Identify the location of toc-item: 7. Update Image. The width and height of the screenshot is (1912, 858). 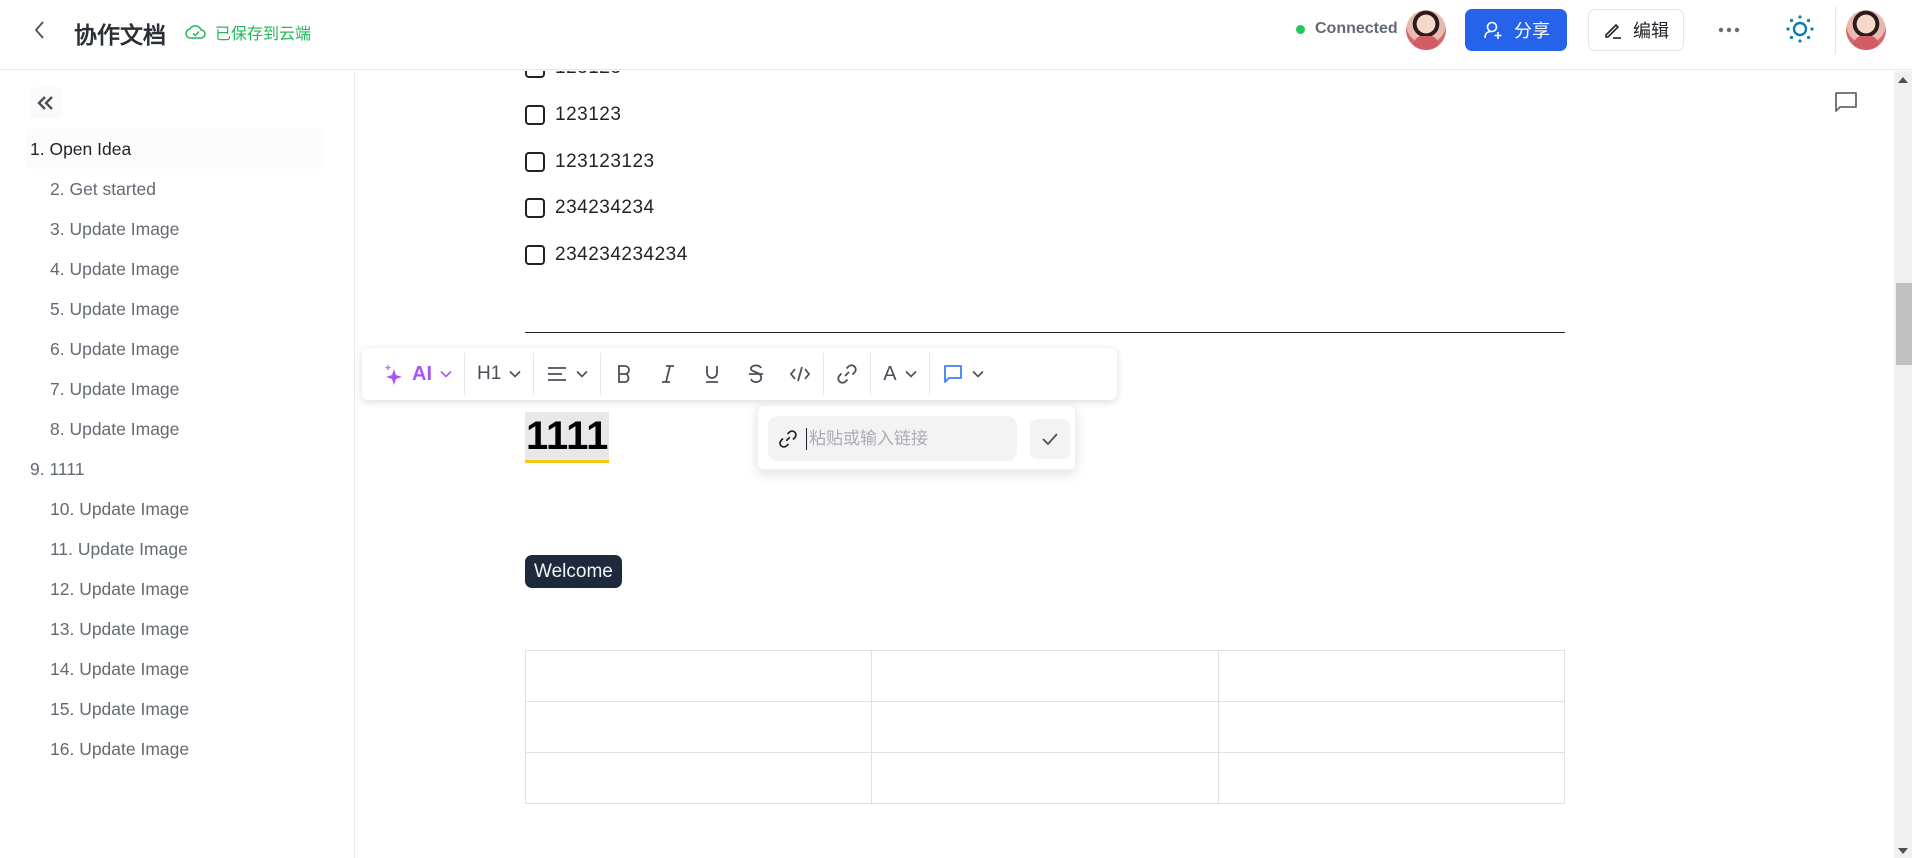
(175, 389).